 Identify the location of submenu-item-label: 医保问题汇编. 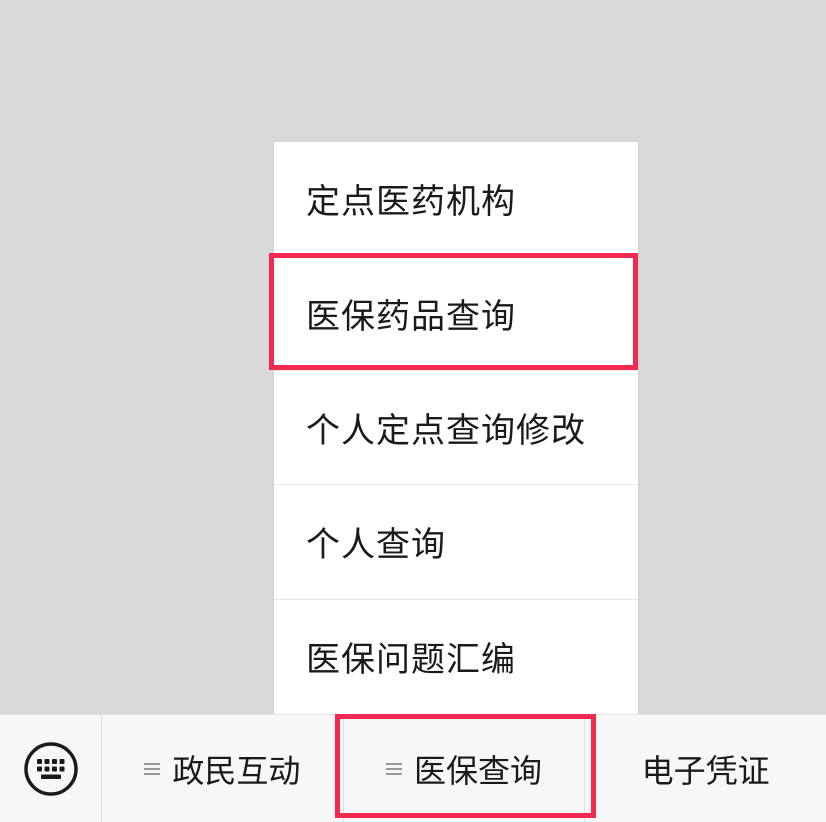
(411, 660).